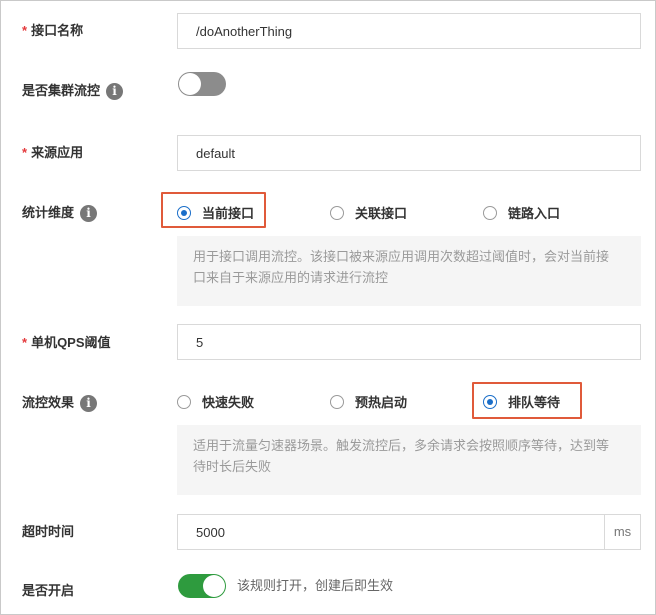  I want to click on radio-chain-entry: 链路入口, so click(521, 212).